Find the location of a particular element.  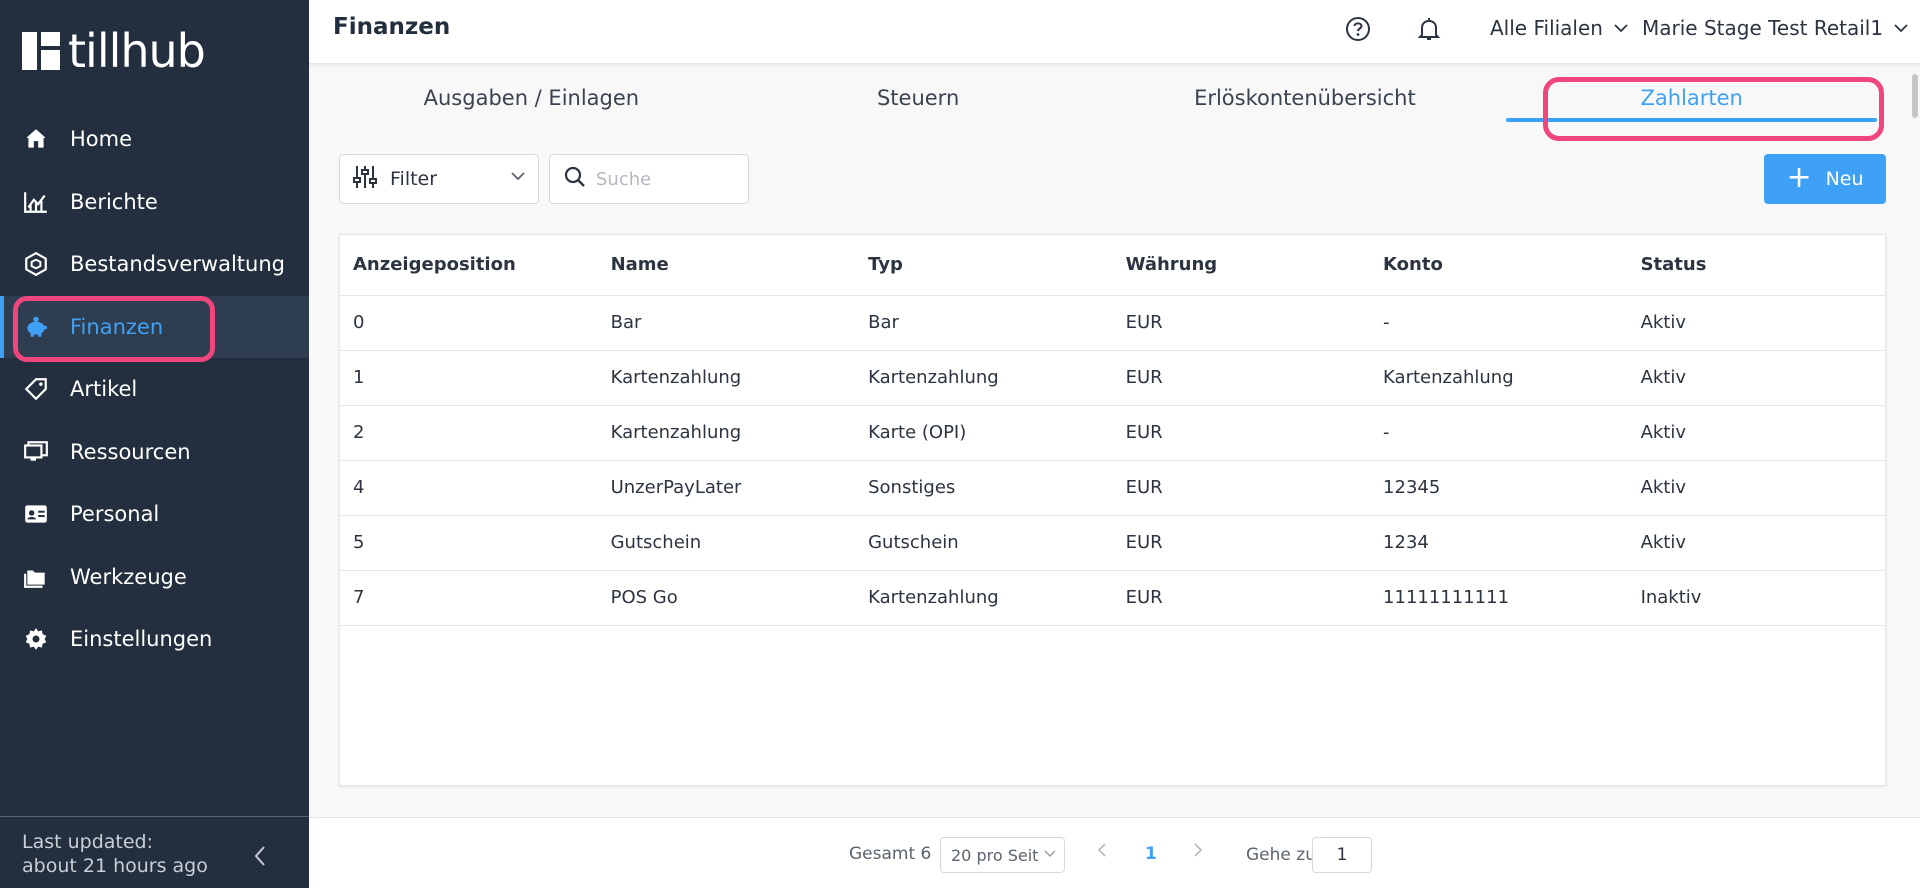

new-button-label: Neu is located at coordinates (1844, 179).